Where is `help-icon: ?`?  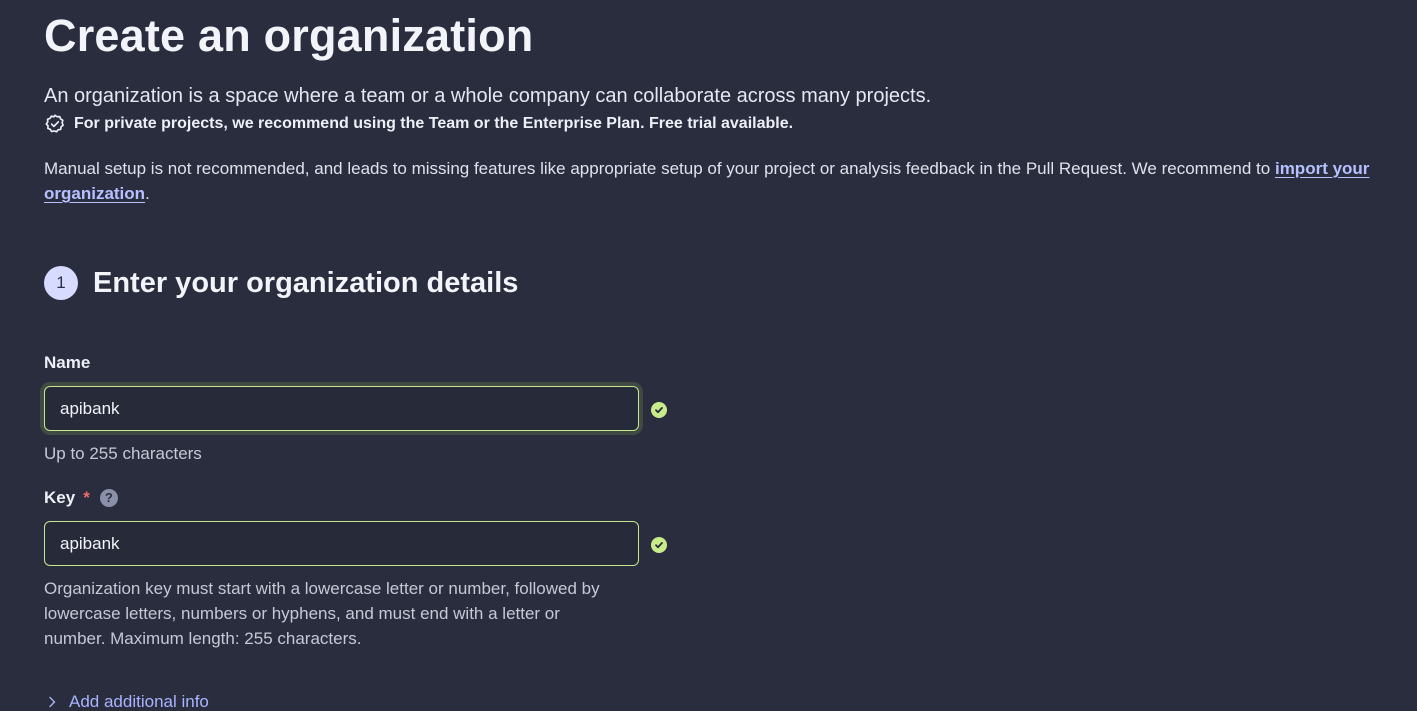
help-icon: ? is located at coordinates (108, 497).